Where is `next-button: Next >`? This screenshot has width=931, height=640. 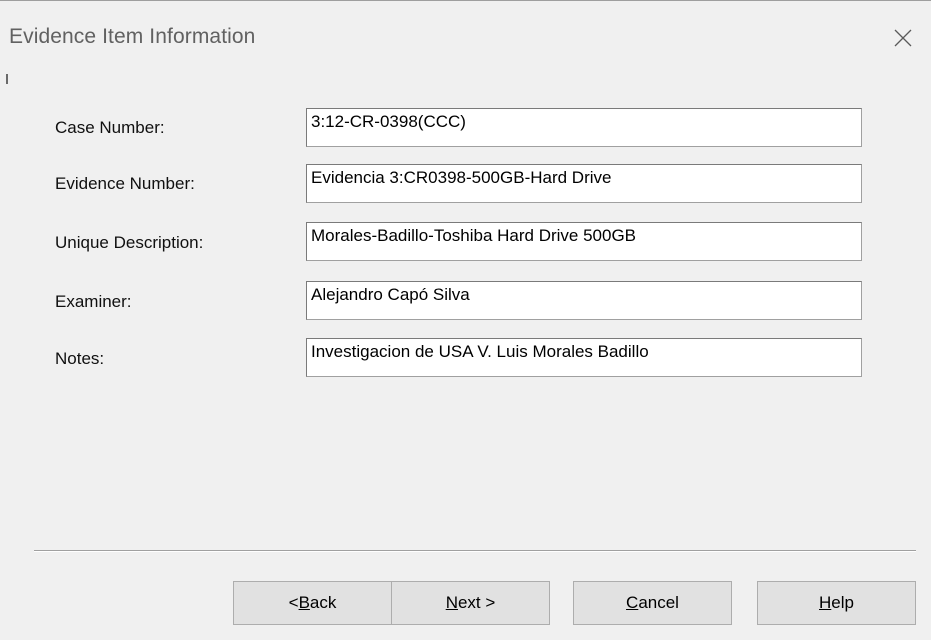
next-button: Next > is located at coordinates (470, 603).